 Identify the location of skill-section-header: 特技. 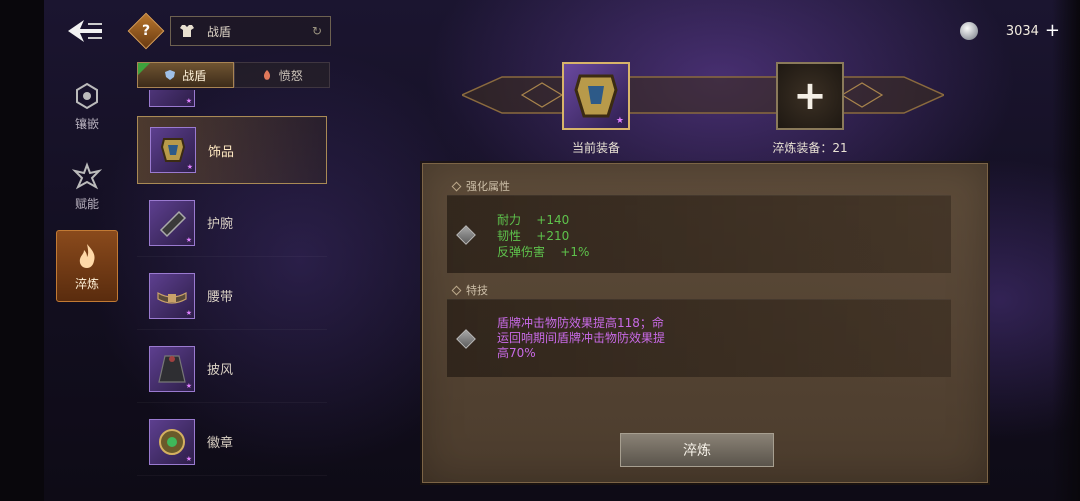
(469, 290).